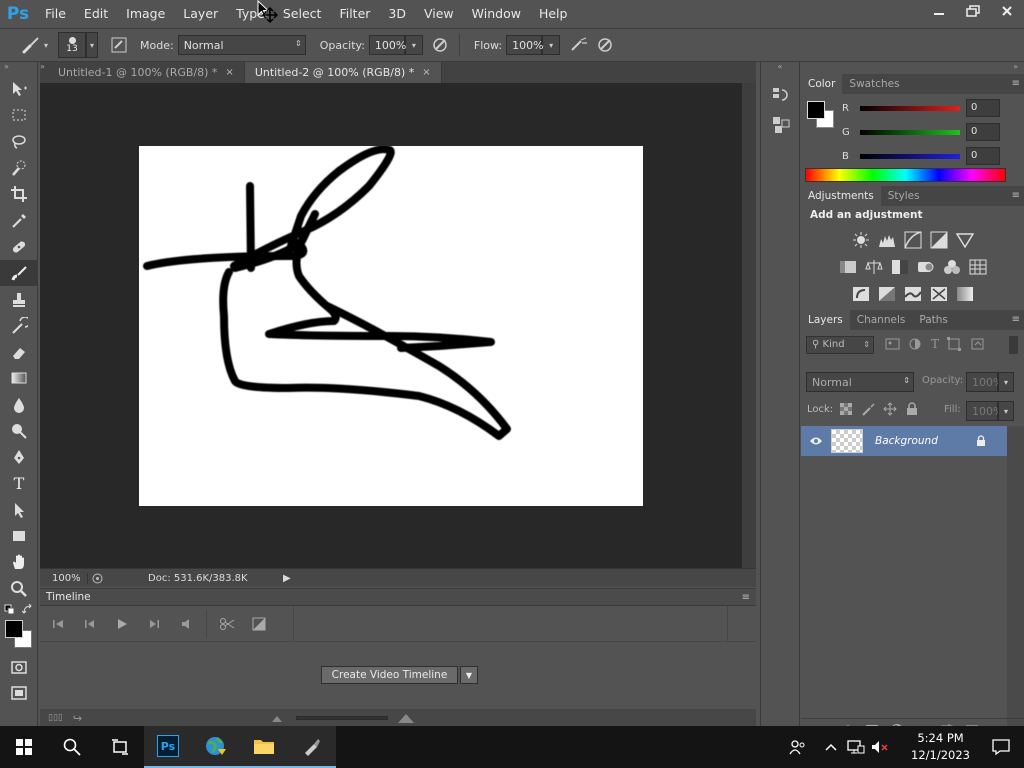  I want to click on invert-icon, so click(861, 294).